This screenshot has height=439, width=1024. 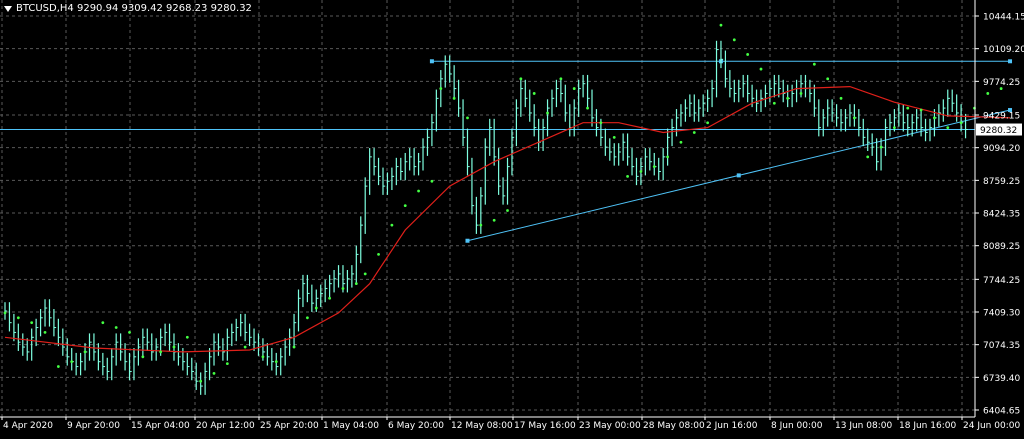 I want to click on y-tick-label: 10109.20, so click(x=1003, y=50).